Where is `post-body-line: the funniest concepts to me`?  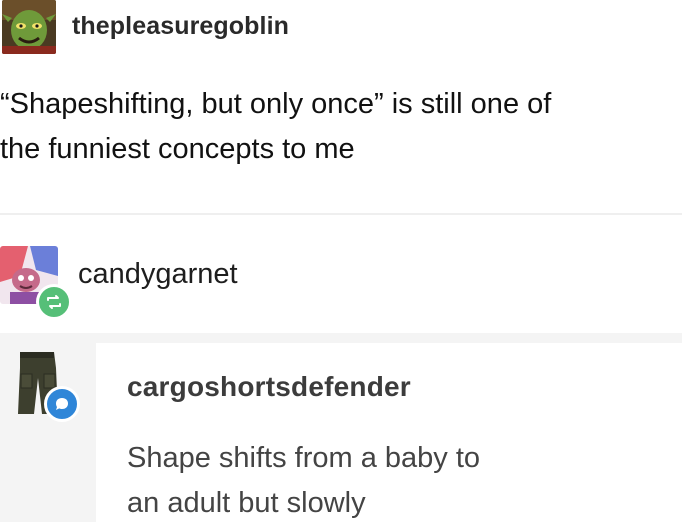
post-body-line: the funniest concepts to me is located at coordinates (177, 149).